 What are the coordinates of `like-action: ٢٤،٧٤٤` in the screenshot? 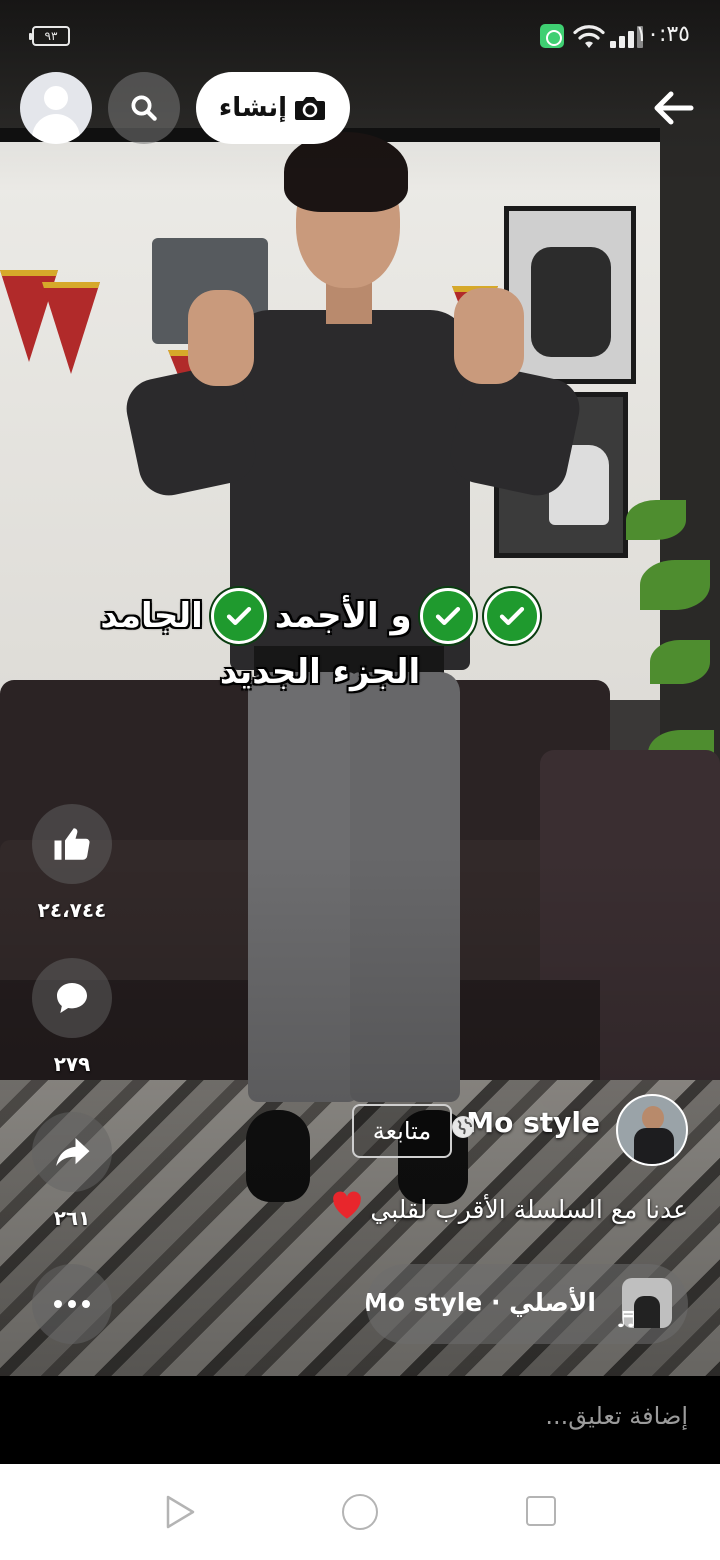 It's located at (72, 863).